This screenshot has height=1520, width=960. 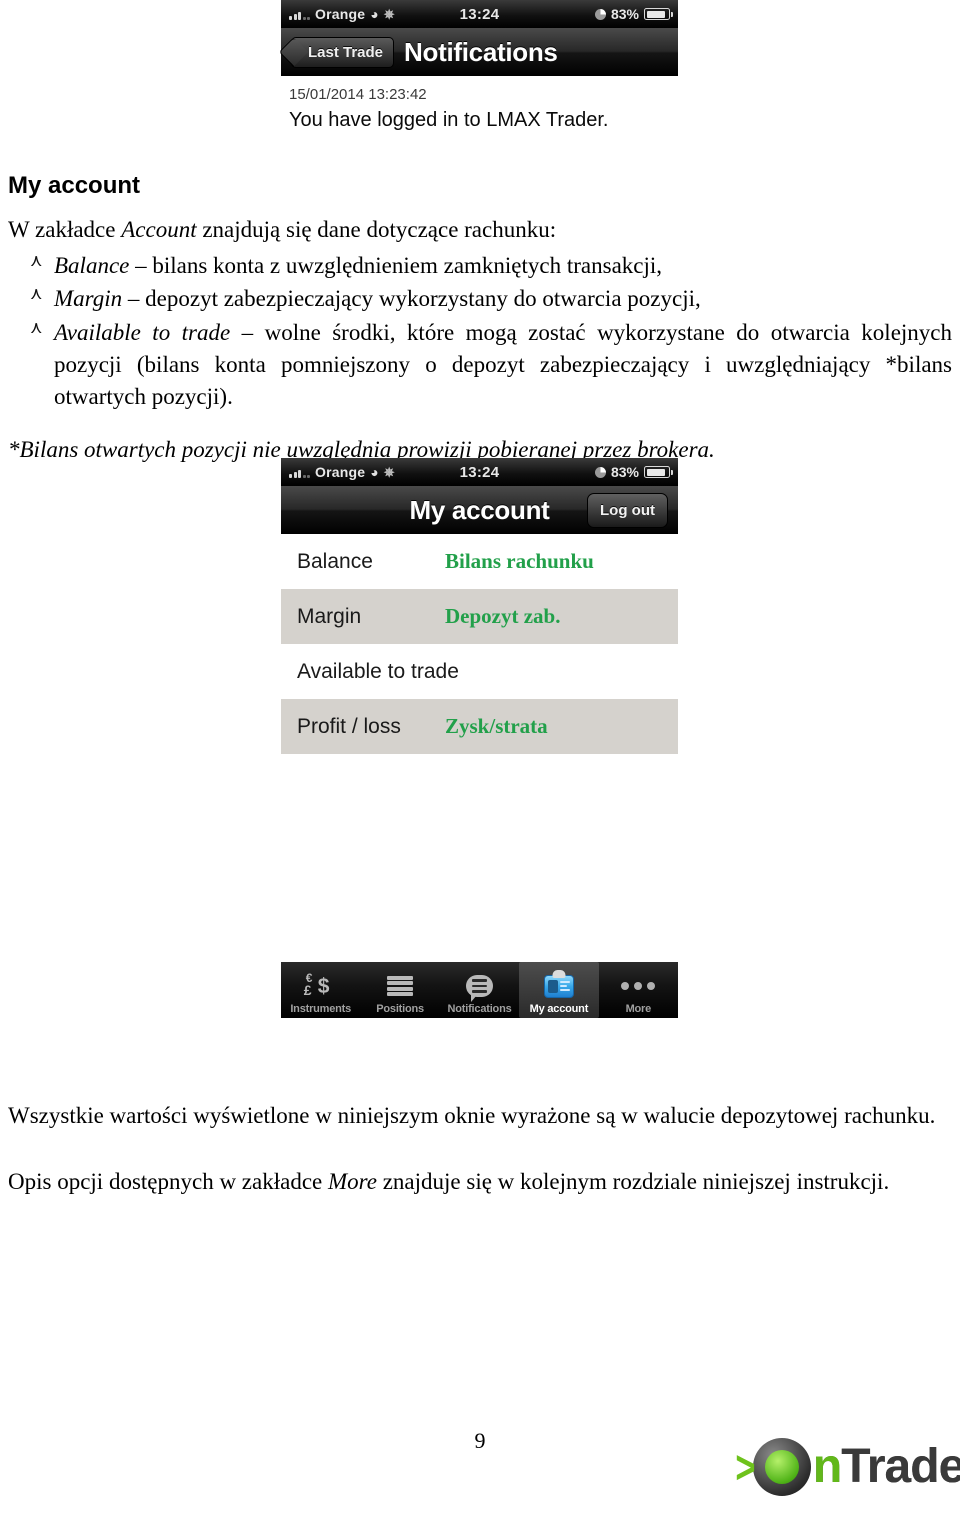 What do you see at coordinates (503, 616) in the screenshot?
I see `account-row-annotation: Depozyt zab.` at bounding box center [503, 616].